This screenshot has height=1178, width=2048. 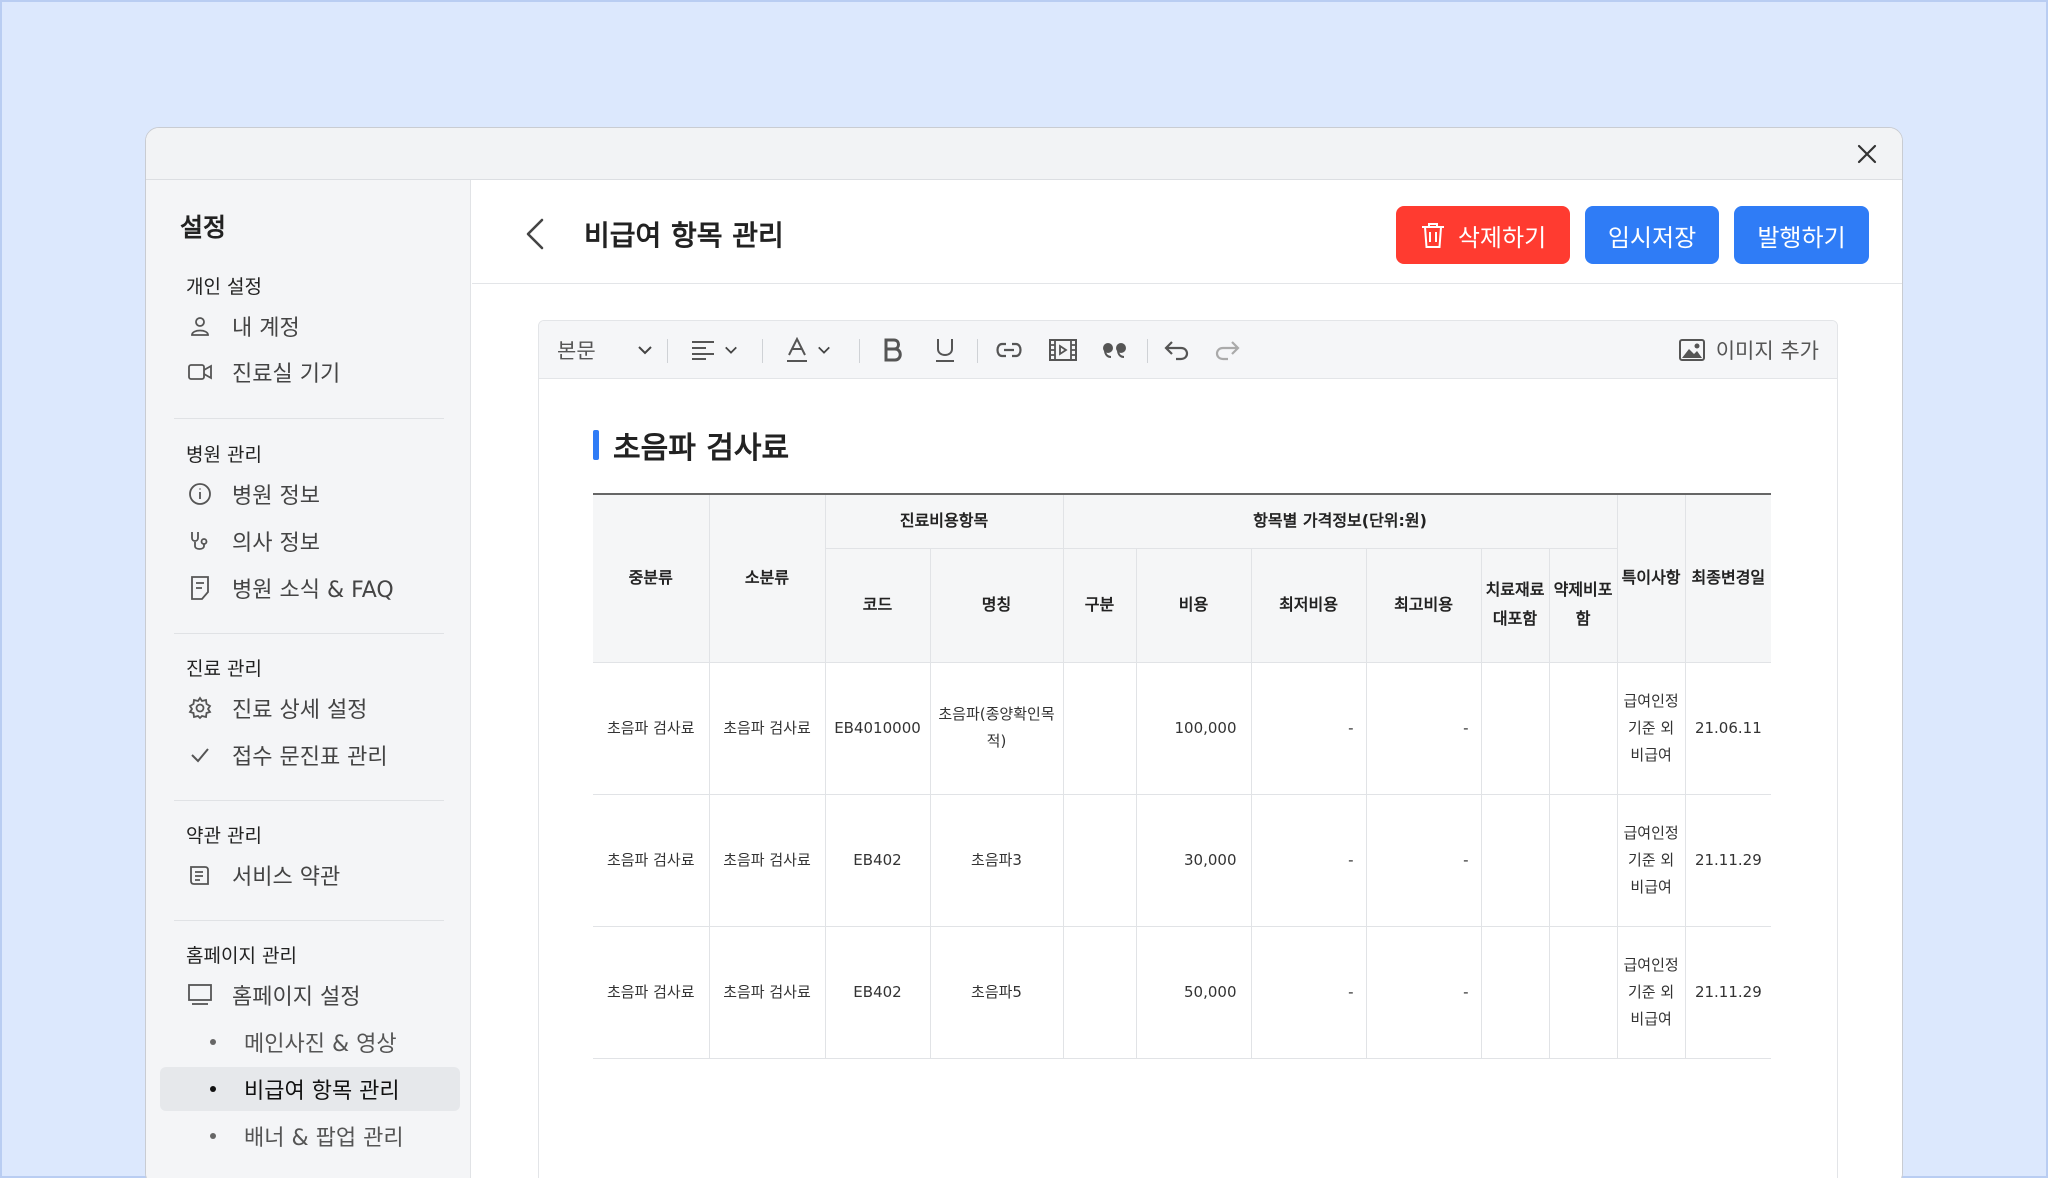 I want to click on monitor-icon, so click(x=200, y=995).